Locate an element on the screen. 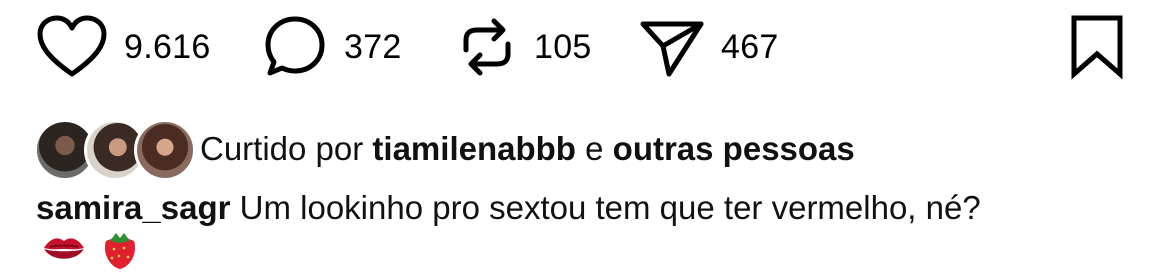 This screenshot has height=276, width=1170. like-button: 9.616 is located at coordinates (123, 47).